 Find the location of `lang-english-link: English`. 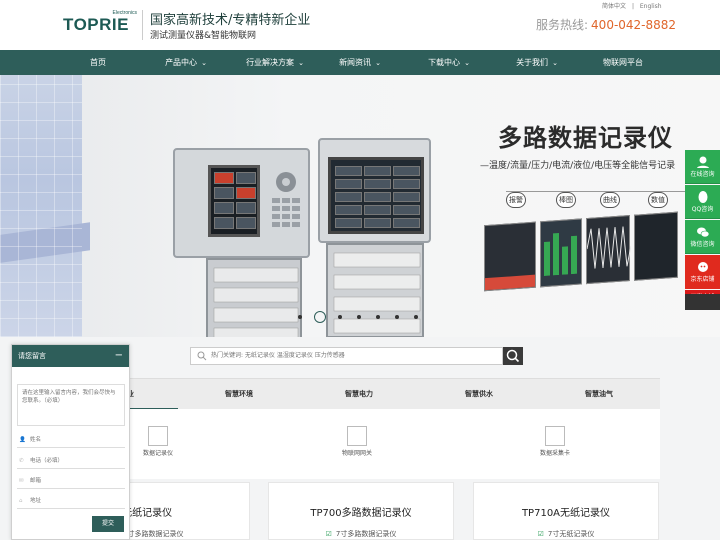

lang-english-link: English is located at coordinates (651, 6).